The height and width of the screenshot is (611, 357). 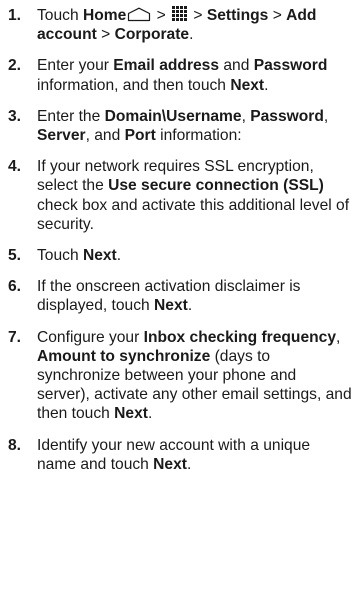 I want to click on bold-term: Home, so click(x=104, y=15).